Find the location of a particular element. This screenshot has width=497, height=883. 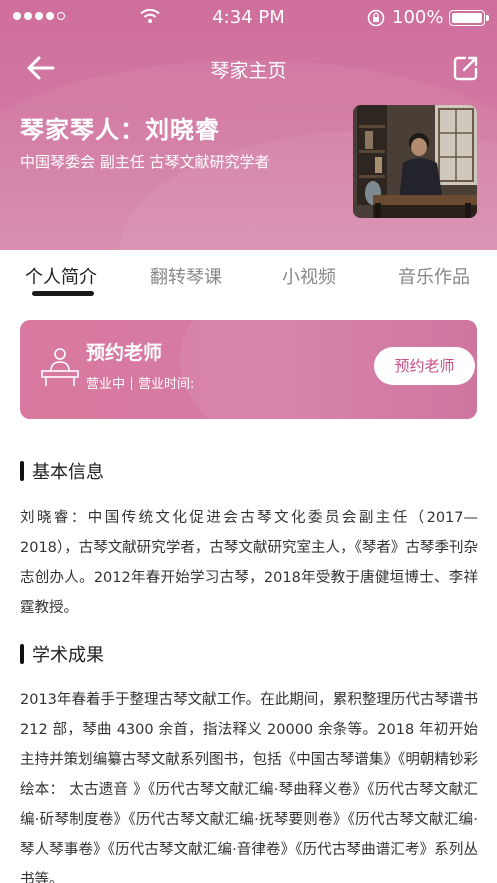

avatar-photo is located at coordinates (415, 161).